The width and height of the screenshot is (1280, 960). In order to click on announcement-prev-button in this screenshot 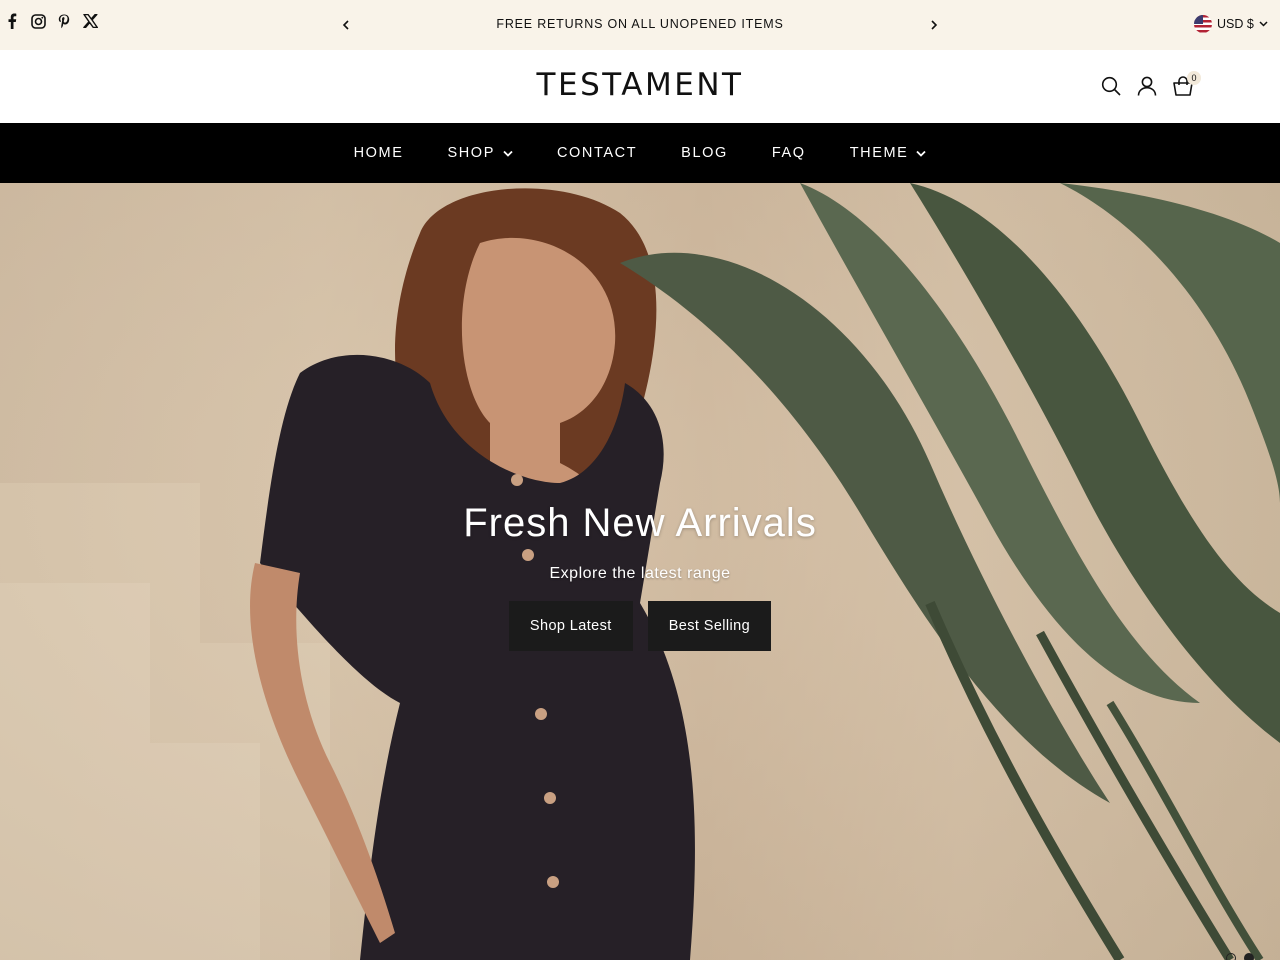, I will do `click(346, 25)`.